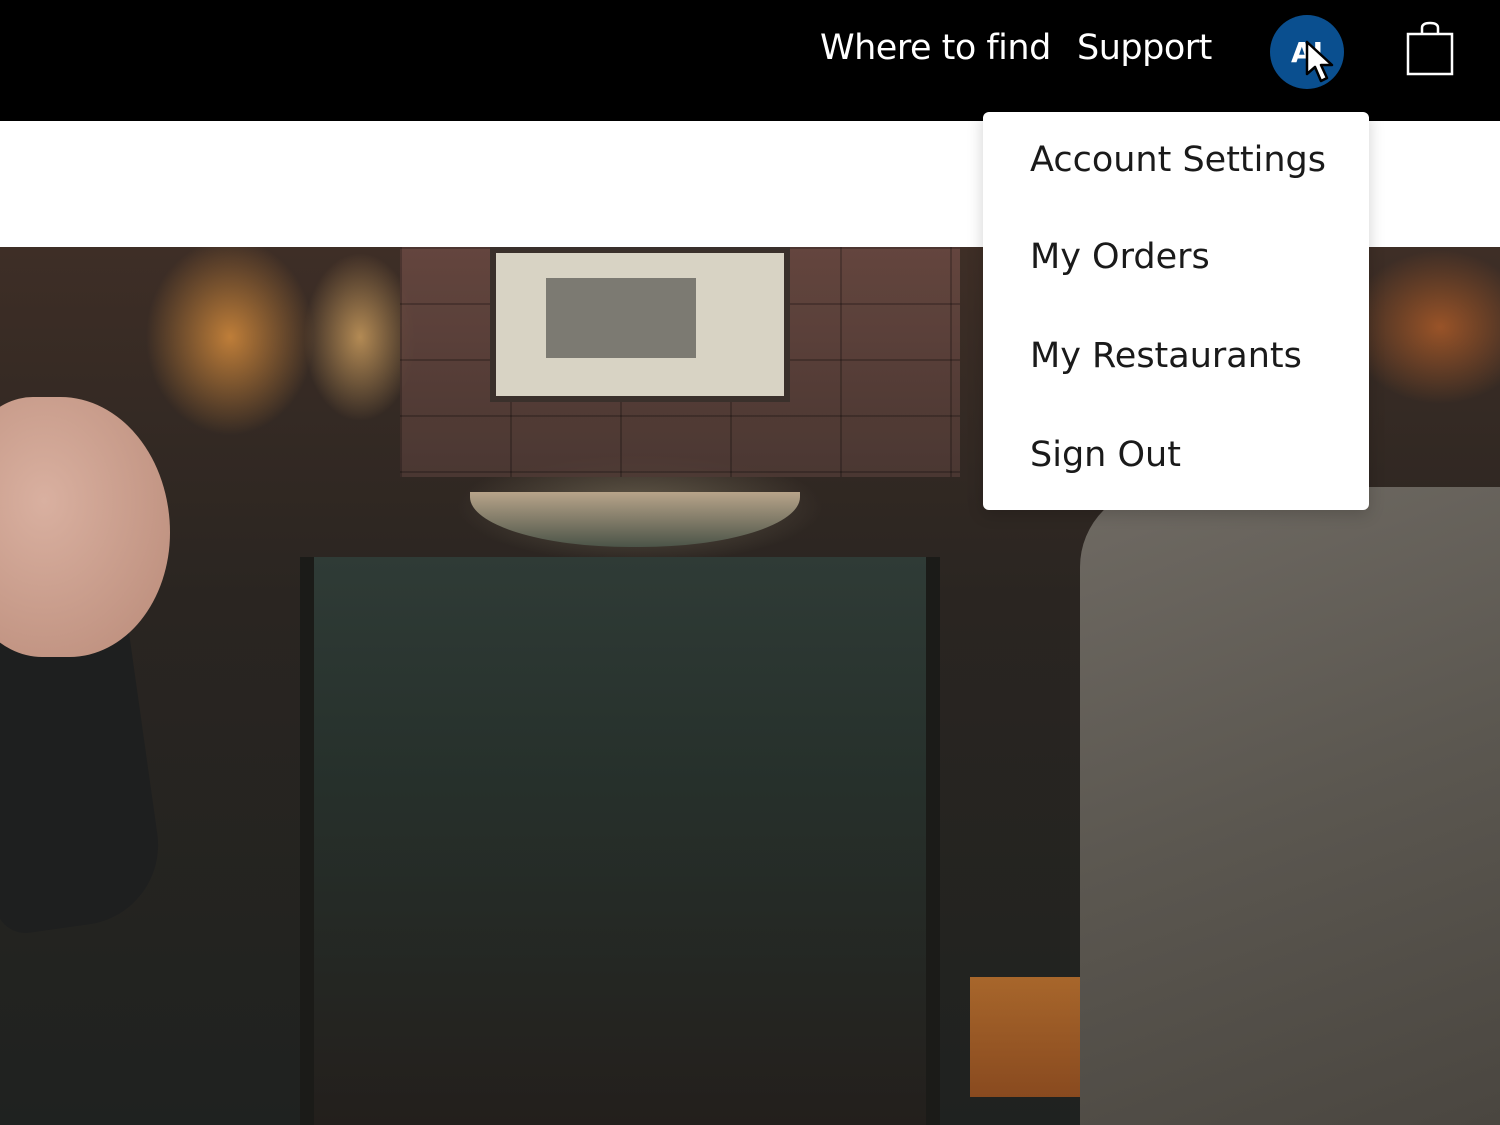  What do you see at coordinates (635, 519) in the screenshot?
I see `hero-bowl` at bounding box center [635, 519].